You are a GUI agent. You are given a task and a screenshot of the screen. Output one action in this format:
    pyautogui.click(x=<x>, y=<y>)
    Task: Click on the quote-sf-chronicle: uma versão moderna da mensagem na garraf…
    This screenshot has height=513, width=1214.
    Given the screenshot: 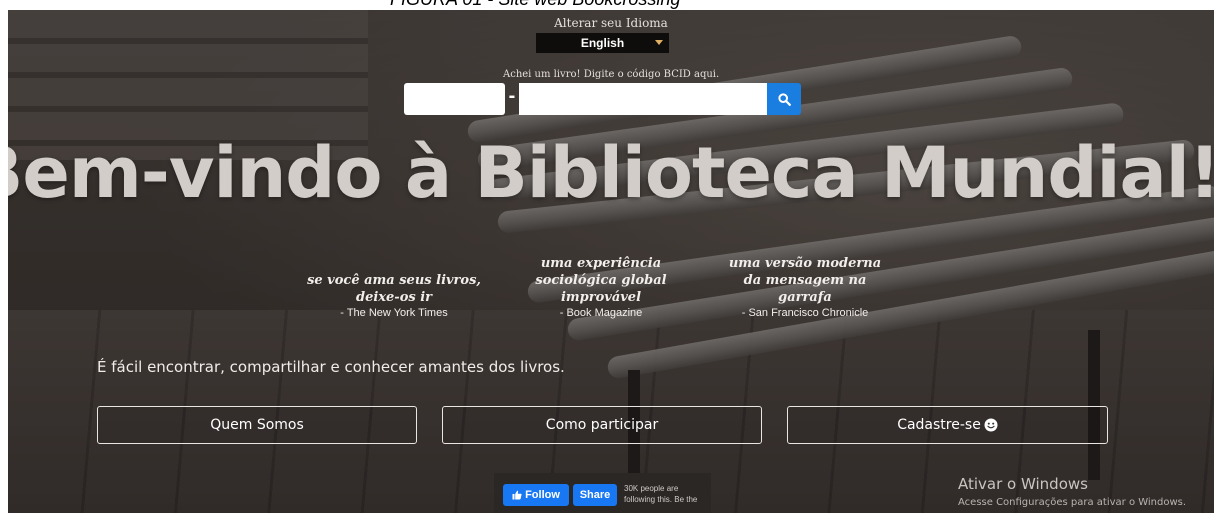 What is the action you would take?
    pyautogui.click(x=805, y=287)
    